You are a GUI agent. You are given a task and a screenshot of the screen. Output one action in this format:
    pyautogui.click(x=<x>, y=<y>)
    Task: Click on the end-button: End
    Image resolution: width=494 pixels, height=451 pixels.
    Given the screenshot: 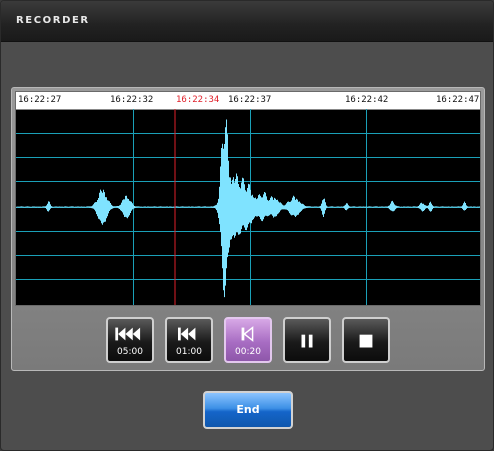 What is the action you would take?
    pyautogui.click(x=248, y=410)
    